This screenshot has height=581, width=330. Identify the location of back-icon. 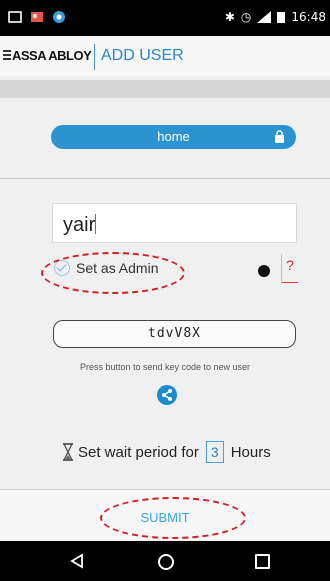
(77, 561).